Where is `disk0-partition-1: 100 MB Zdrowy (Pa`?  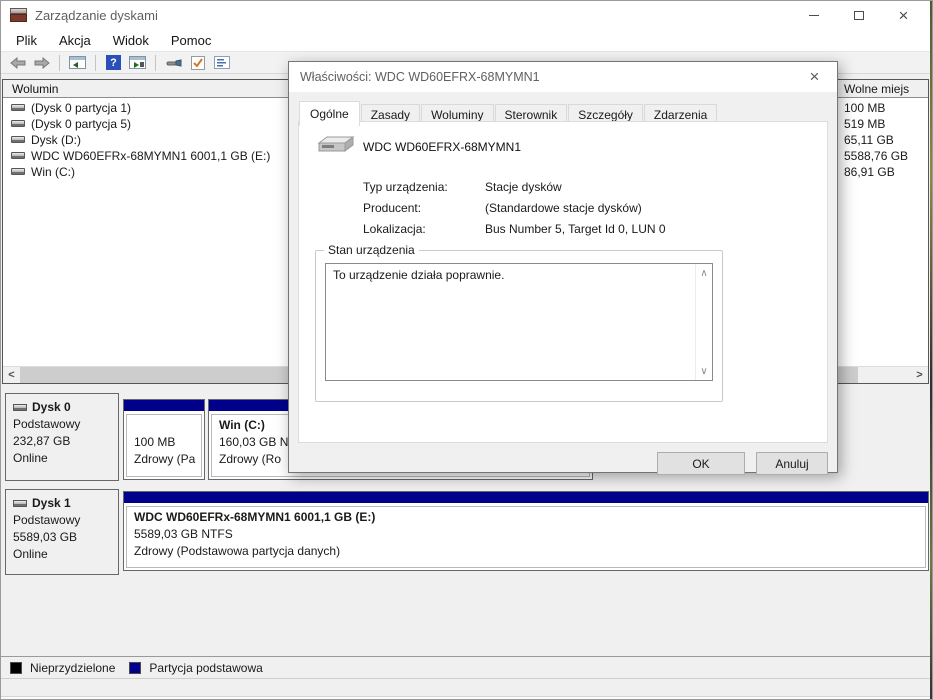
disk0-partition-1: 100 MB Zdrowy (Pa is located at coordinates (164, 439).